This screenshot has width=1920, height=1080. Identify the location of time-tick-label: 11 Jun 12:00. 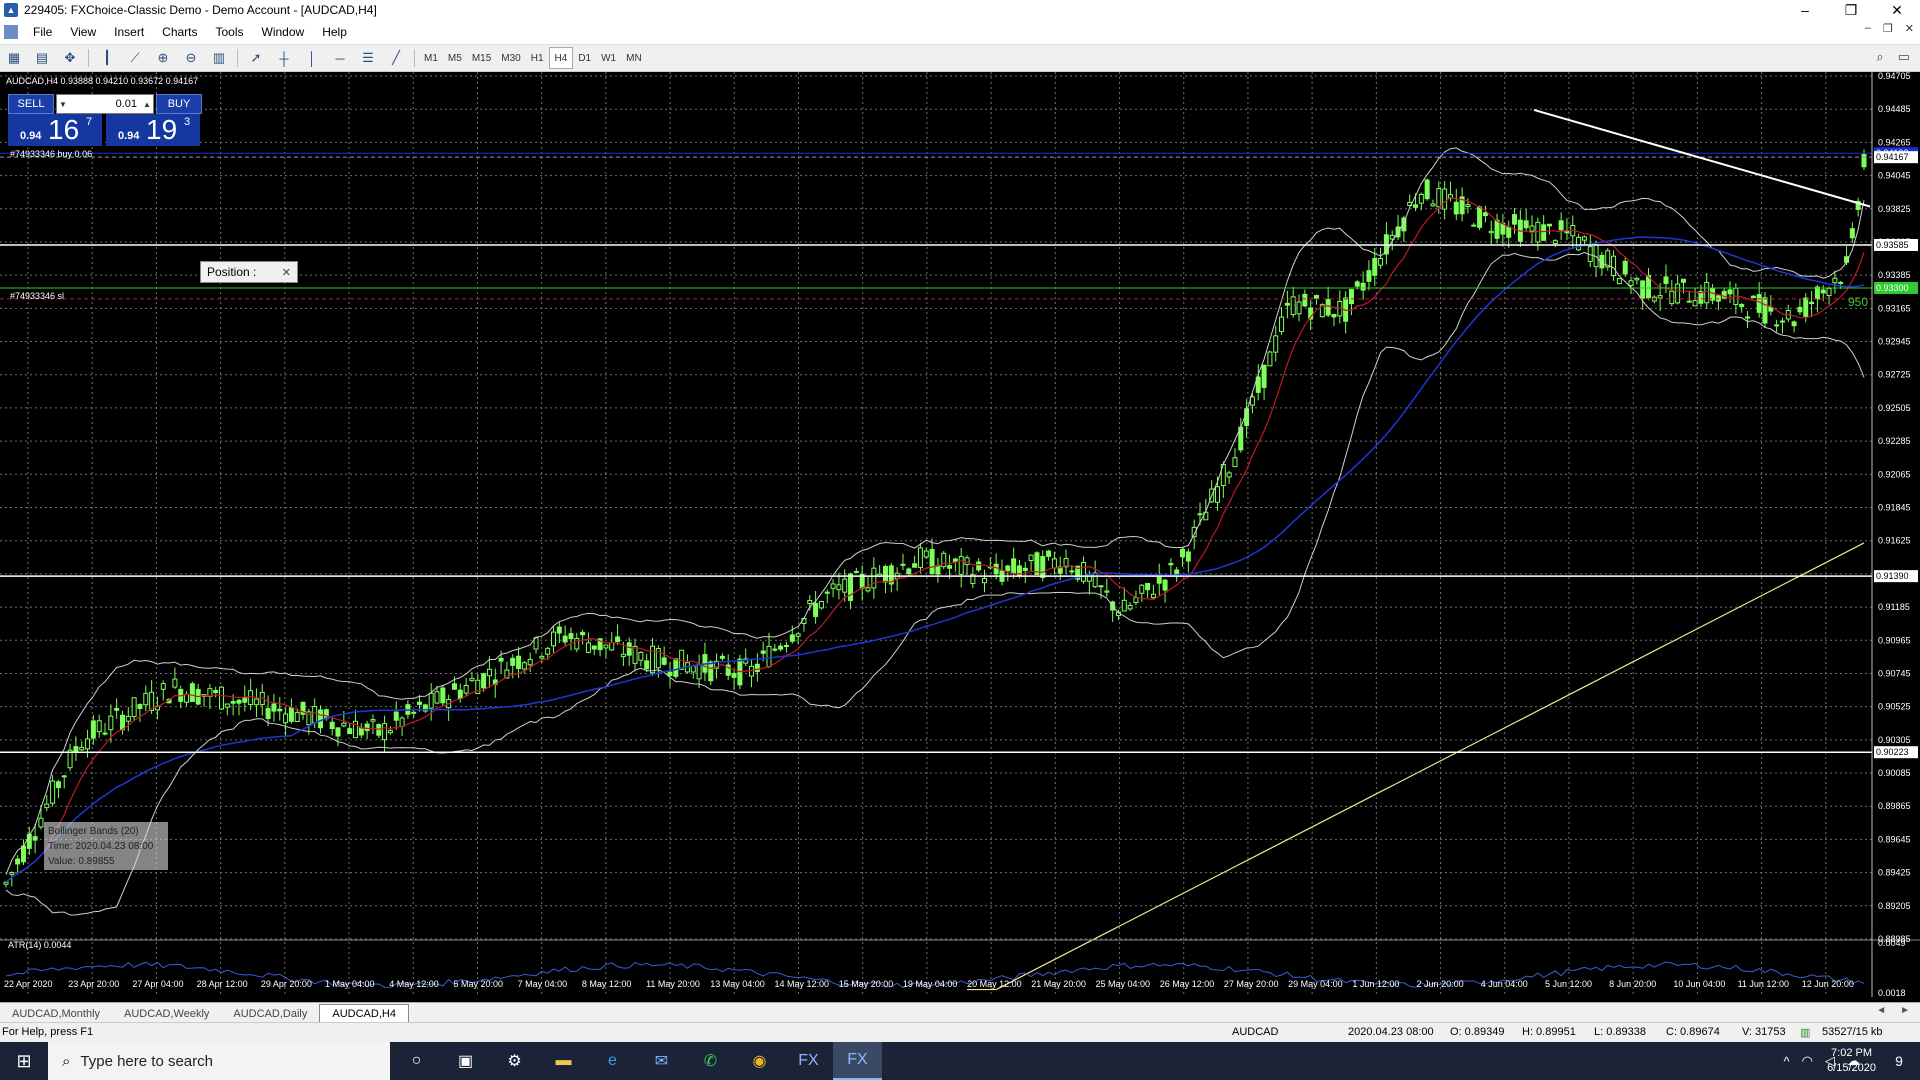
(1763, 984).